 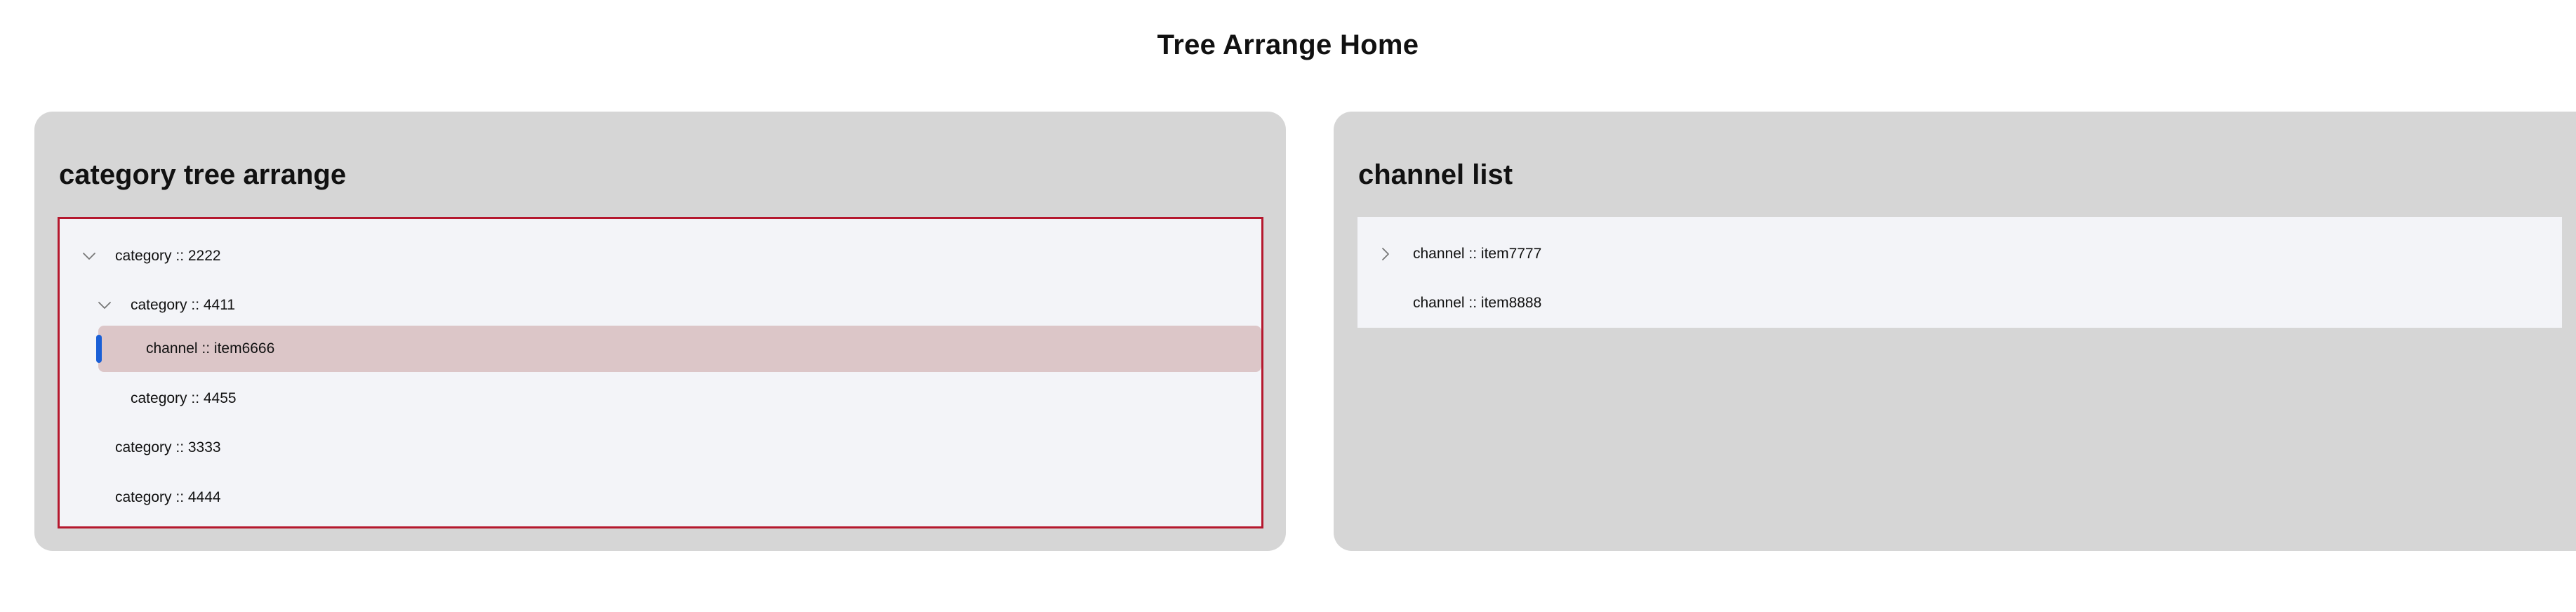 I want to click on tree-item-category-4411: category :: 4411, so click(x=661, y=305).